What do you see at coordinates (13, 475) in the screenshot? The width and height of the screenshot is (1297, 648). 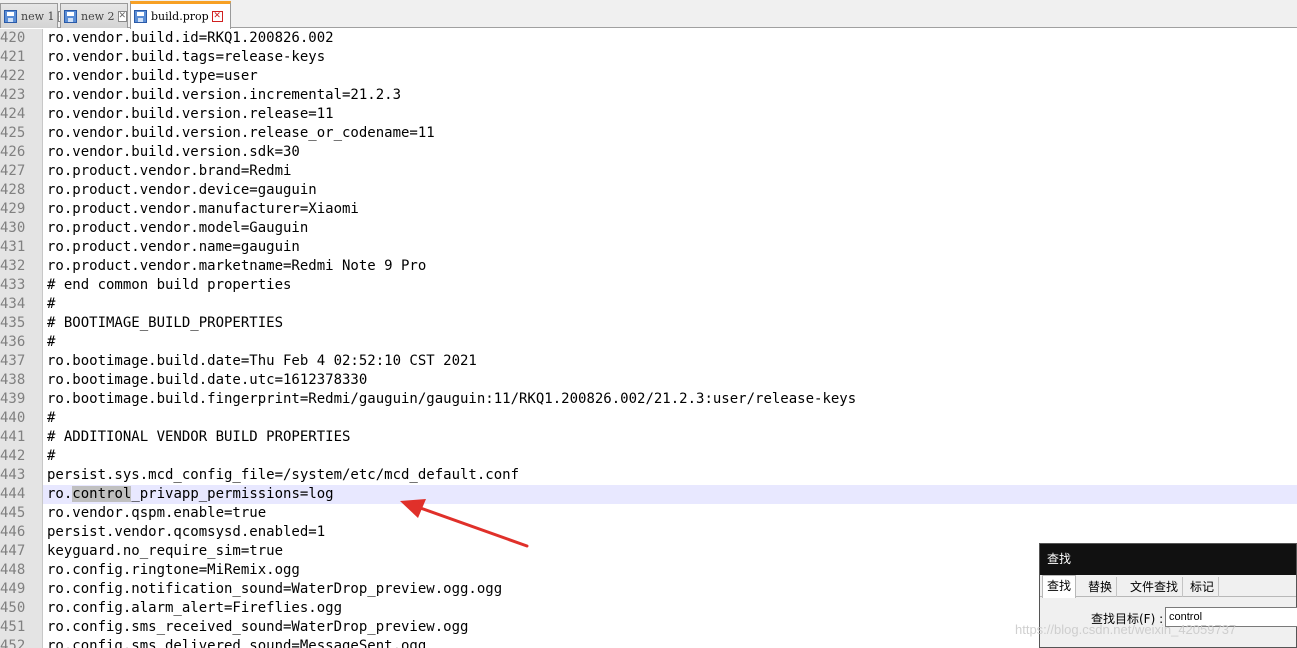 I see `line-number: 443` at bounding box center [13, 475].